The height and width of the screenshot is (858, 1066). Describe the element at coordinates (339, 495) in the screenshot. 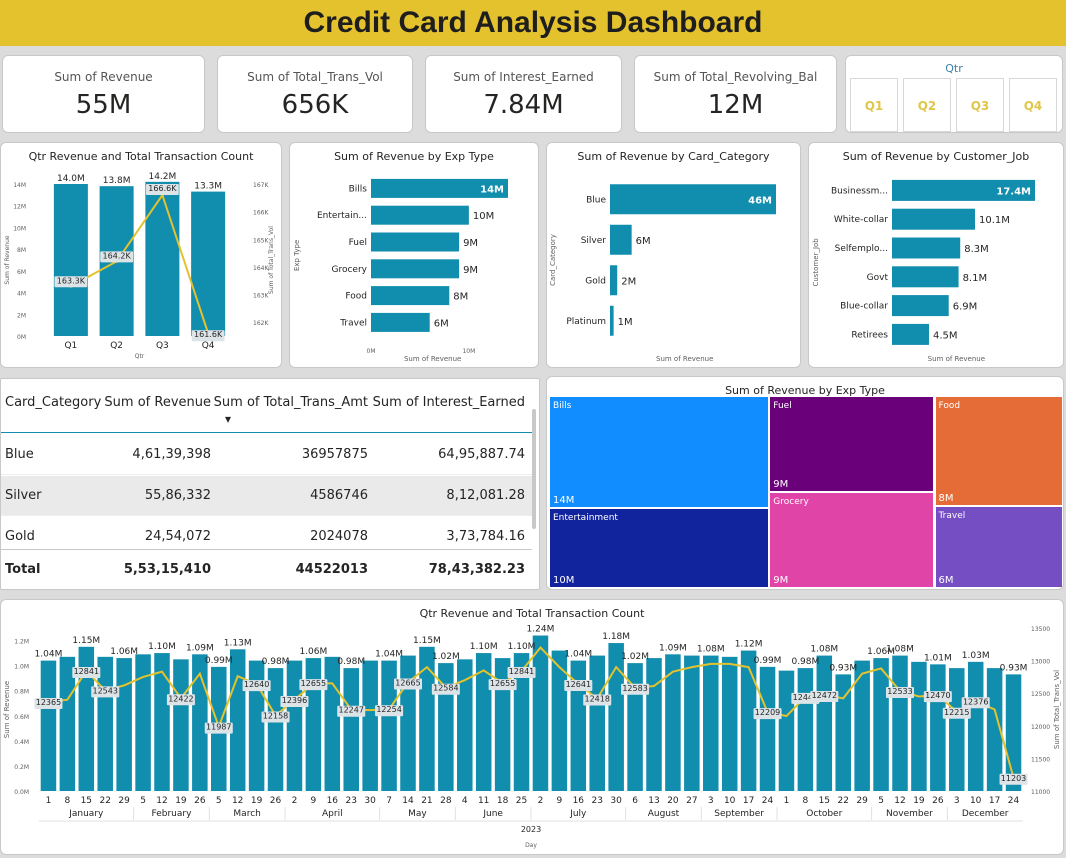

I see `table-cell: 4586746` at that location.